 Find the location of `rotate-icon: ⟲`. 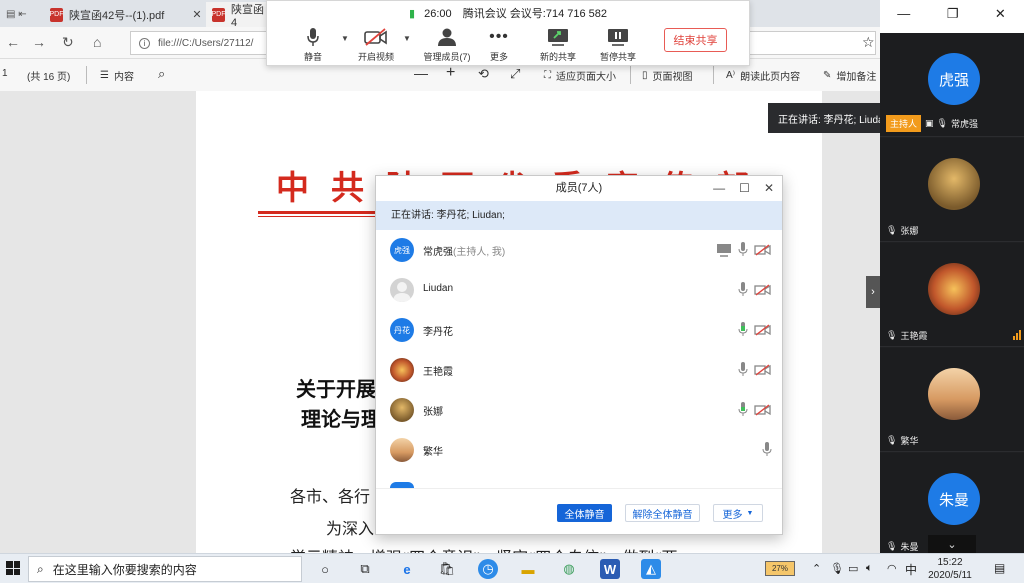

rotate-icon: ⟲ is located at coordinates (483, 74).